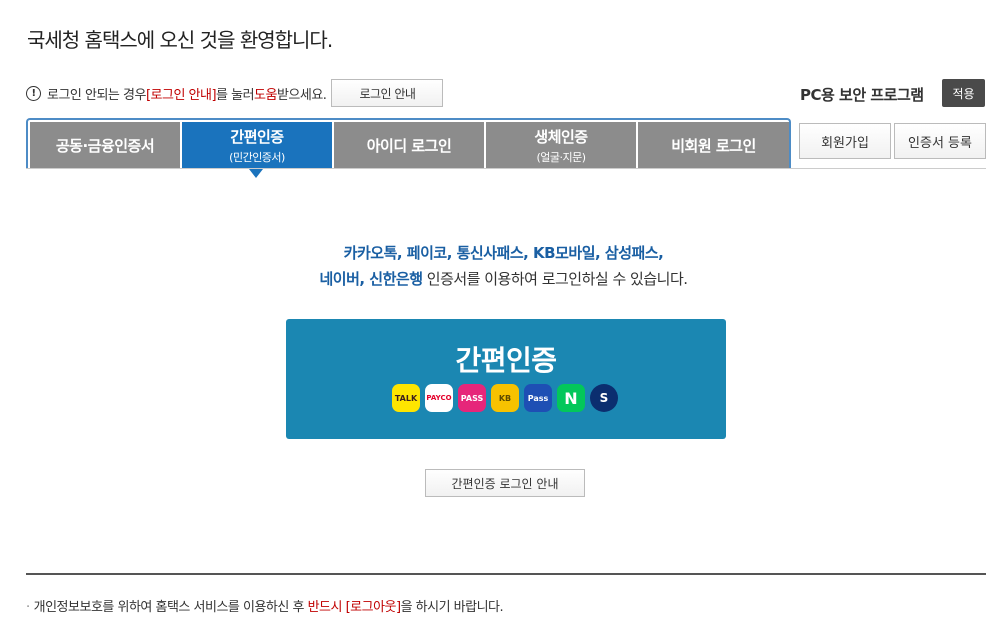  I want to click on tab-label: 비회원 로그인, so click(713, 146).